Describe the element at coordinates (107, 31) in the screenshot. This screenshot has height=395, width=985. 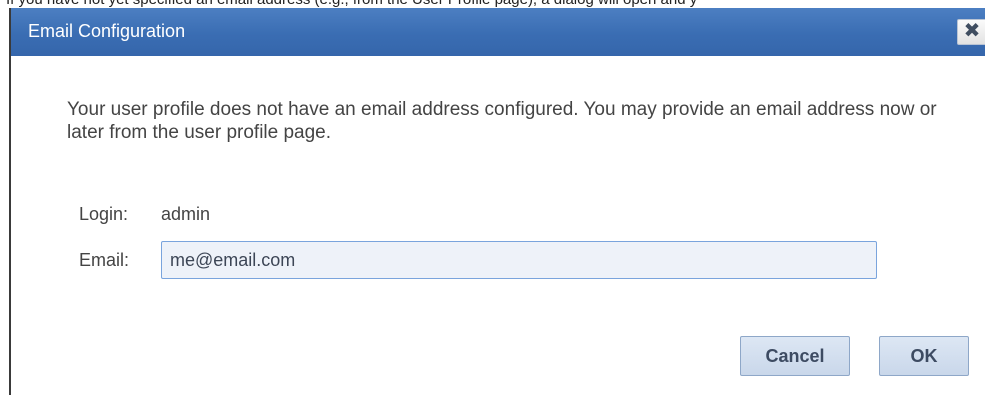
I see `dialog-title: Email Configuration` at that location.